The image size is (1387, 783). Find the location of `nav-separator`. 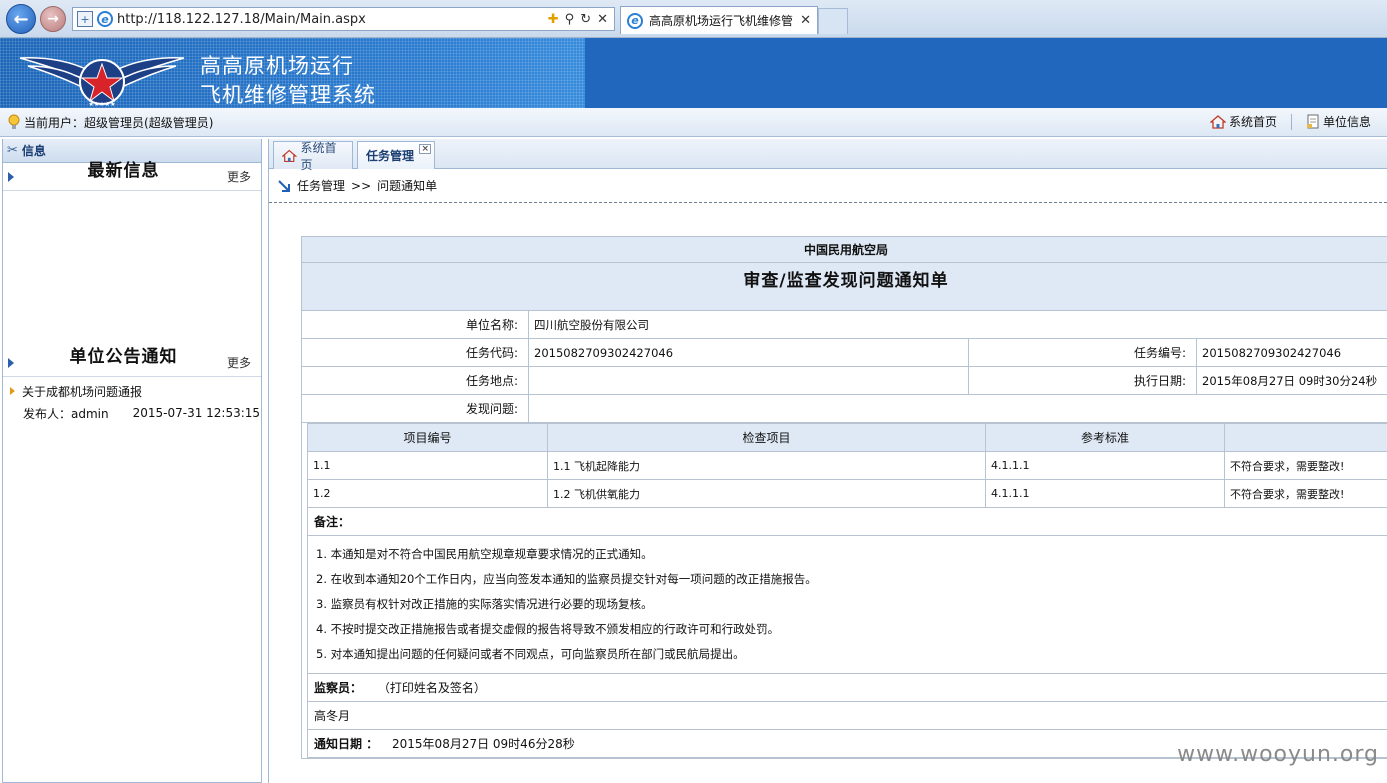

nav-separator is located at coordinates (1291, 121).